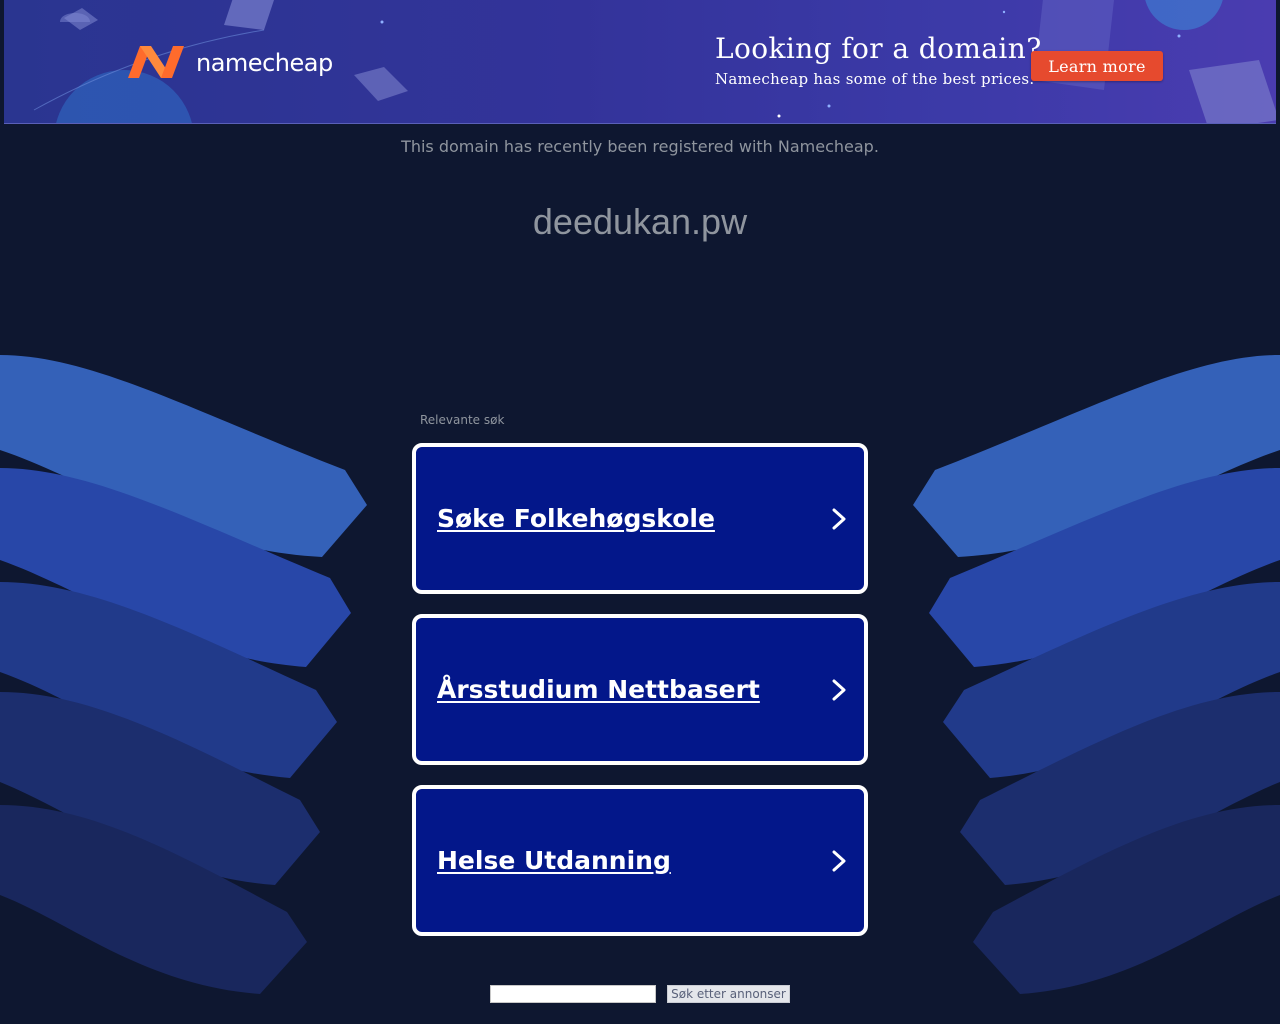  I want to click on namecheap-logo: namecheap, so click(228, 62).